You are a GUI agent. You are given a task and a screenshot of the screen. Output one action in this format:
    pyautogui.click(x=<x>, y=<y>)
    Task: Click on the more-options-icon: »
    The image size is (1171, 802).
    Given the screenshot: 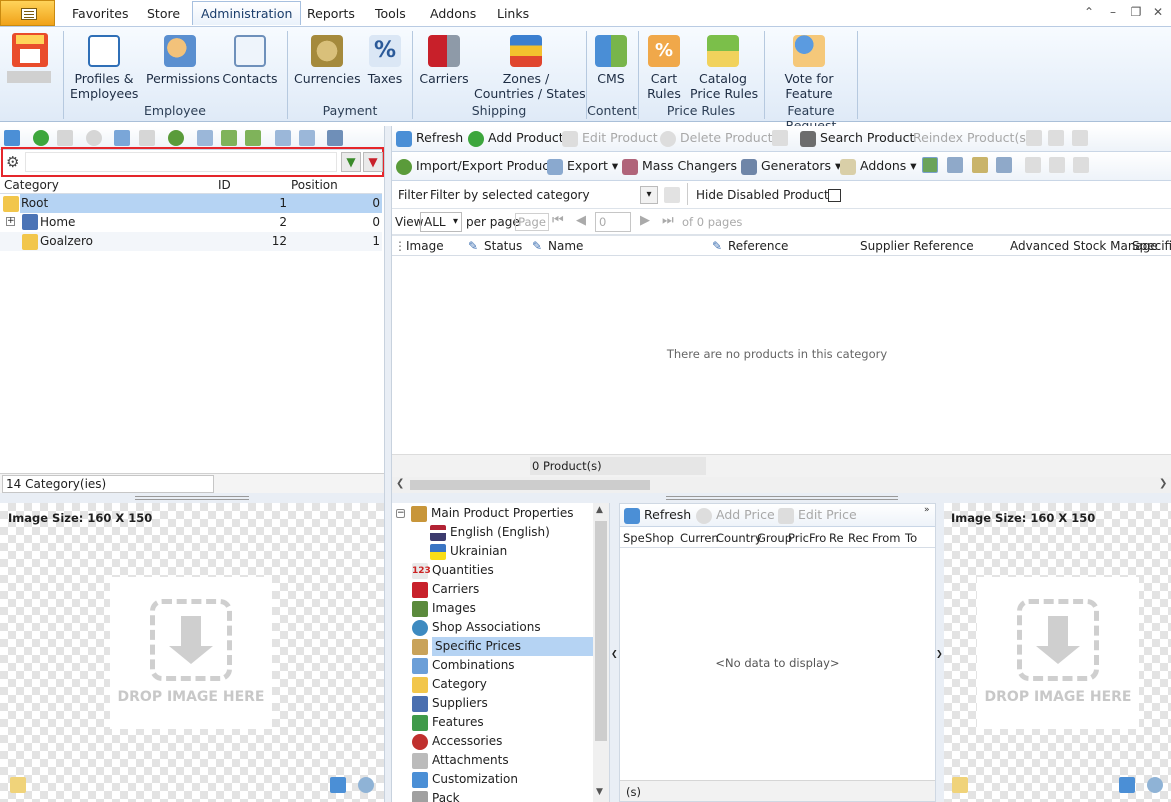 What is the action you would take?
    pyautogui.click(x=927, y=510)
    